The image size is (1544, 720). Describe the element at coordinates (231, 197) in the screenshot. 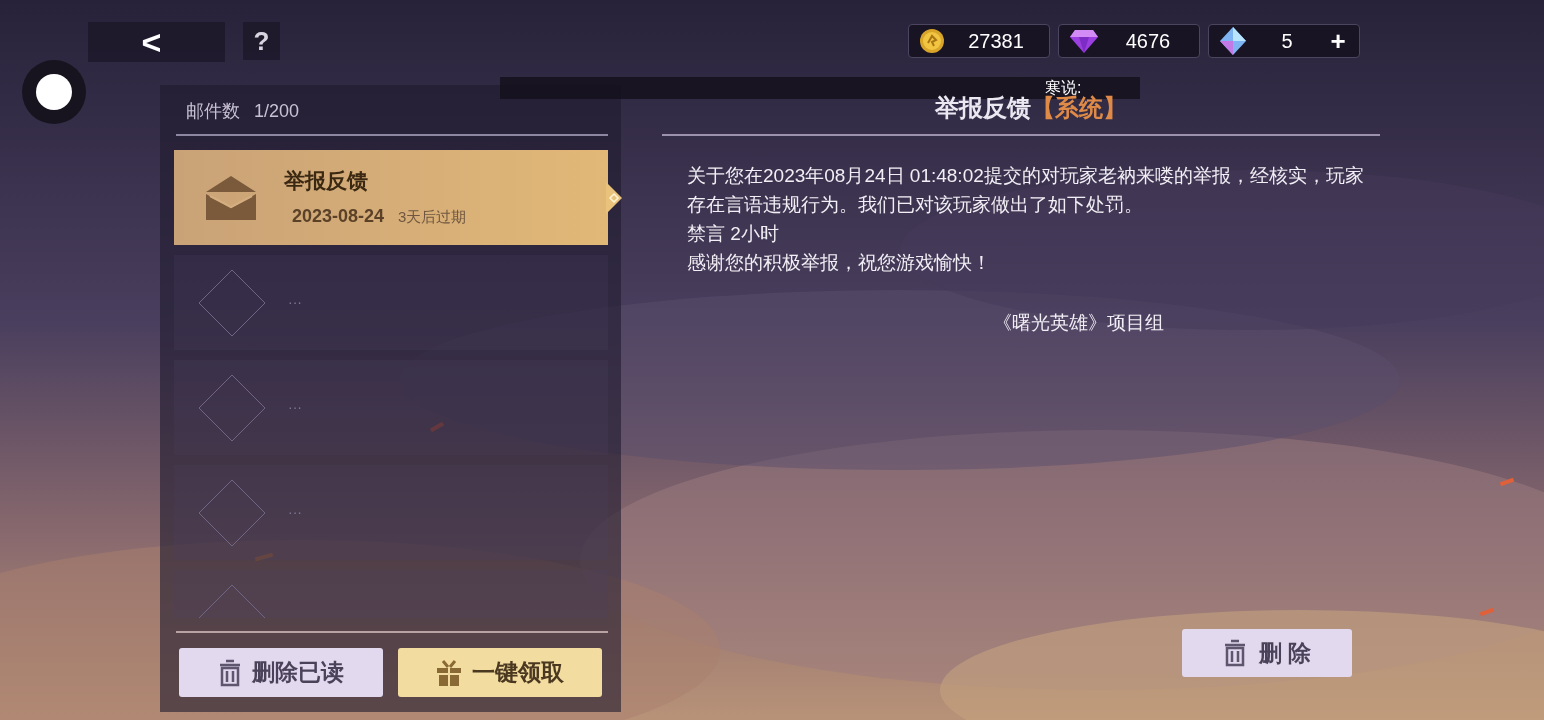

I see `envelope-icon` at that location.